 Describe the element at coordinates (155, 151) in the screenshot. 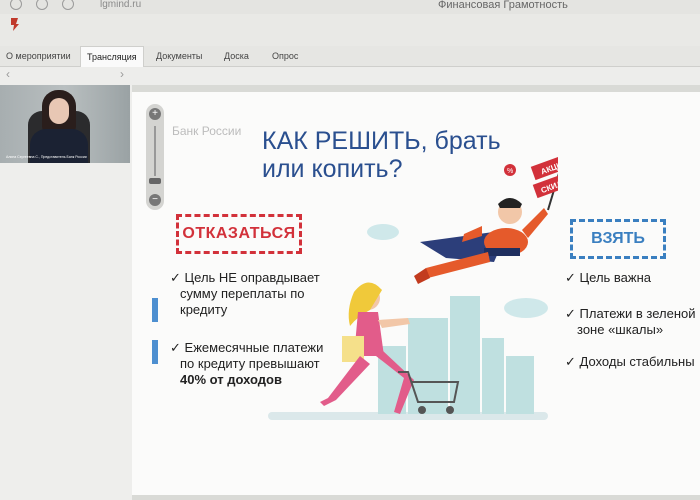

I see `zoom-track` at that location.